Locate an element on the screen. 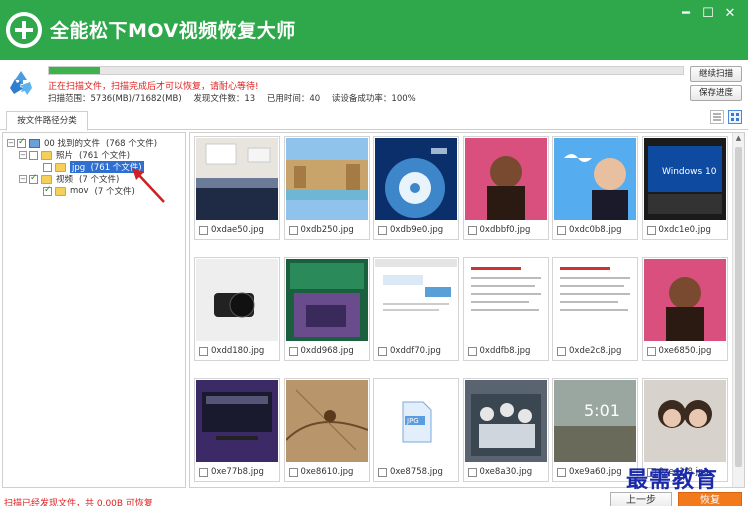  thumbnail-card: JPG 0xe8758.jpg is located at coordinates (416, 430).